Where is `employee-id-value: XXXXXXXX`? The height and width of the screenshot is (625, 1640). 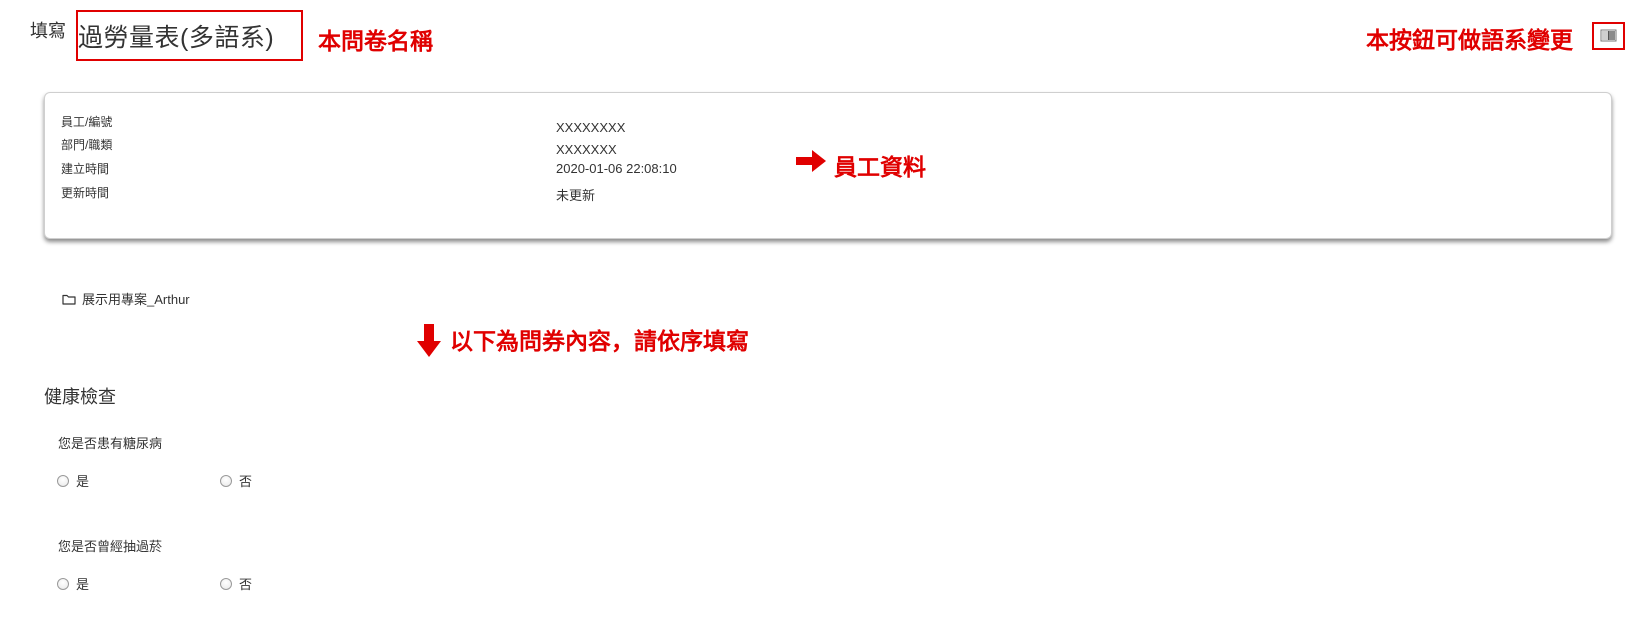 employee-id-value: XXXXXXXX is located at coordinates (591, 127).